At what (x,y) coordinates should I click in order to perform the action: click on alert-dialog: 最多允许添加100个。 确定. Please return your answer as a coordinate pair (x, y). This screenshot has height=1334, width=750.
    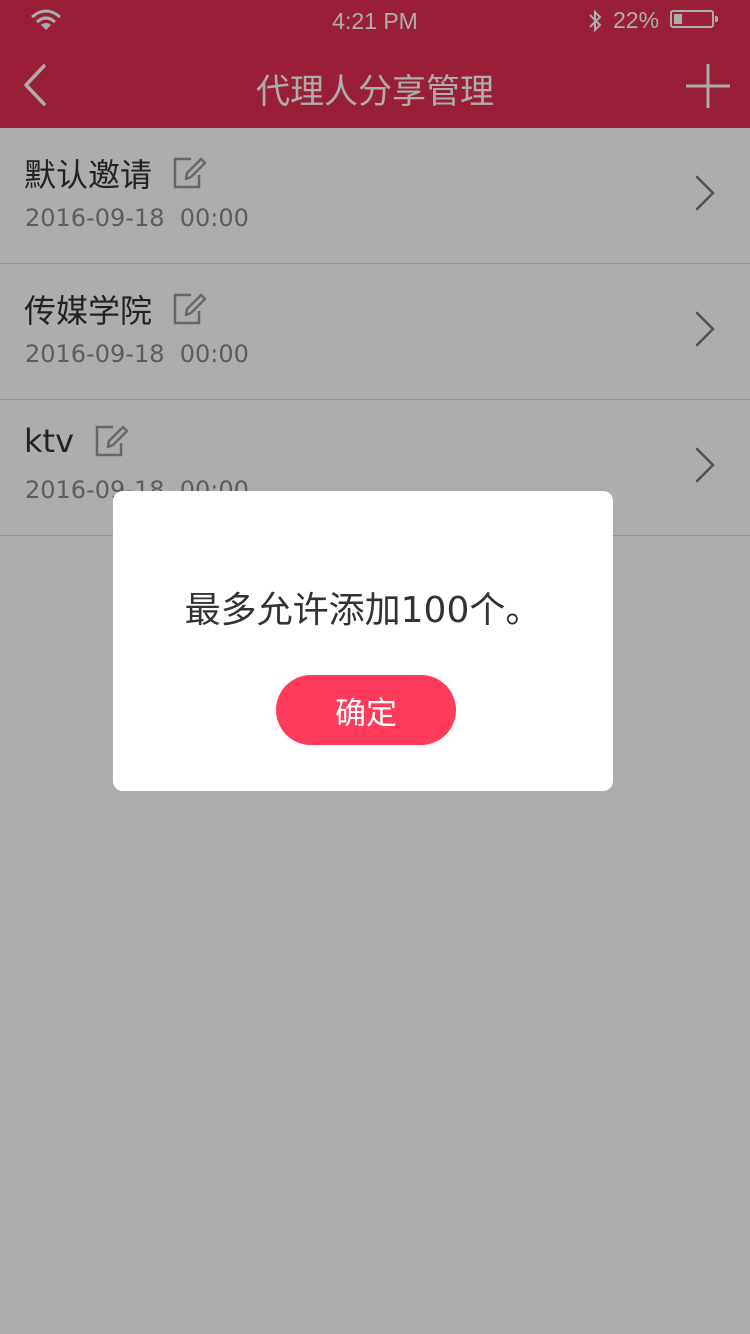
    Looking at the image, I should click on (363, 641).